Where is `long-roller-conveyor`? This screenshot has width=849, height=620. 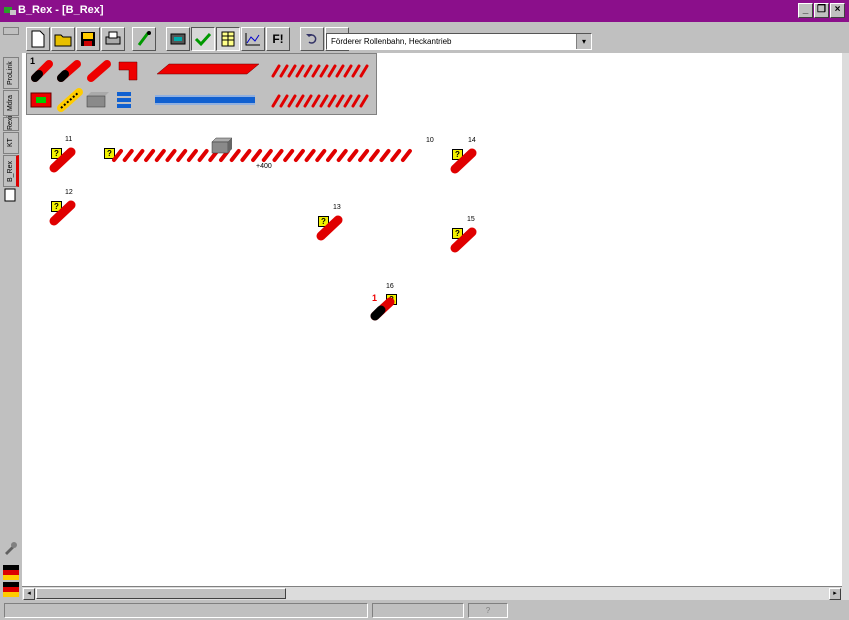
long-roller-conveyor is located at coordinates (265, 155).